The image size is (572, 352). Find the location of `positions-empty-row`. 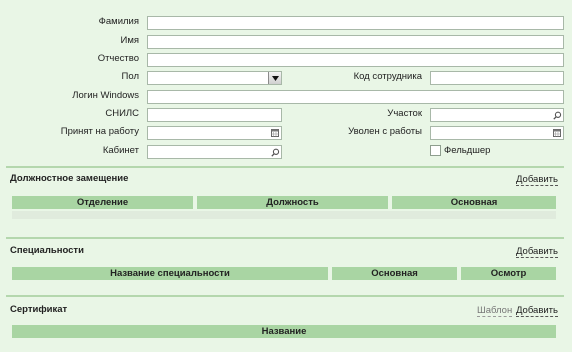

positions-empty-row is located at coordinates (284, 215).